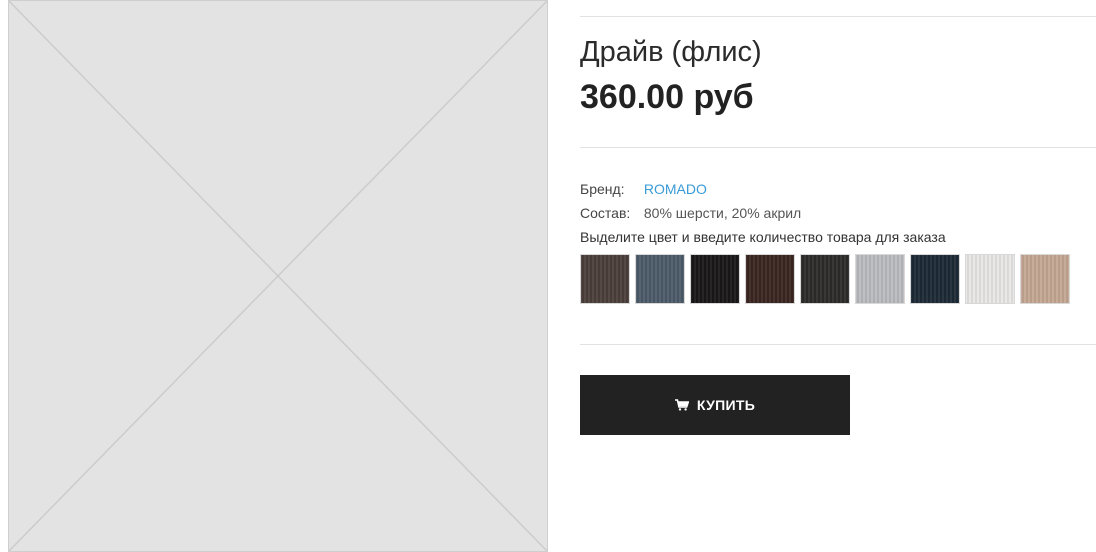  I want to click on buy-button-label: КУПИТЬ, so click(726, 405).